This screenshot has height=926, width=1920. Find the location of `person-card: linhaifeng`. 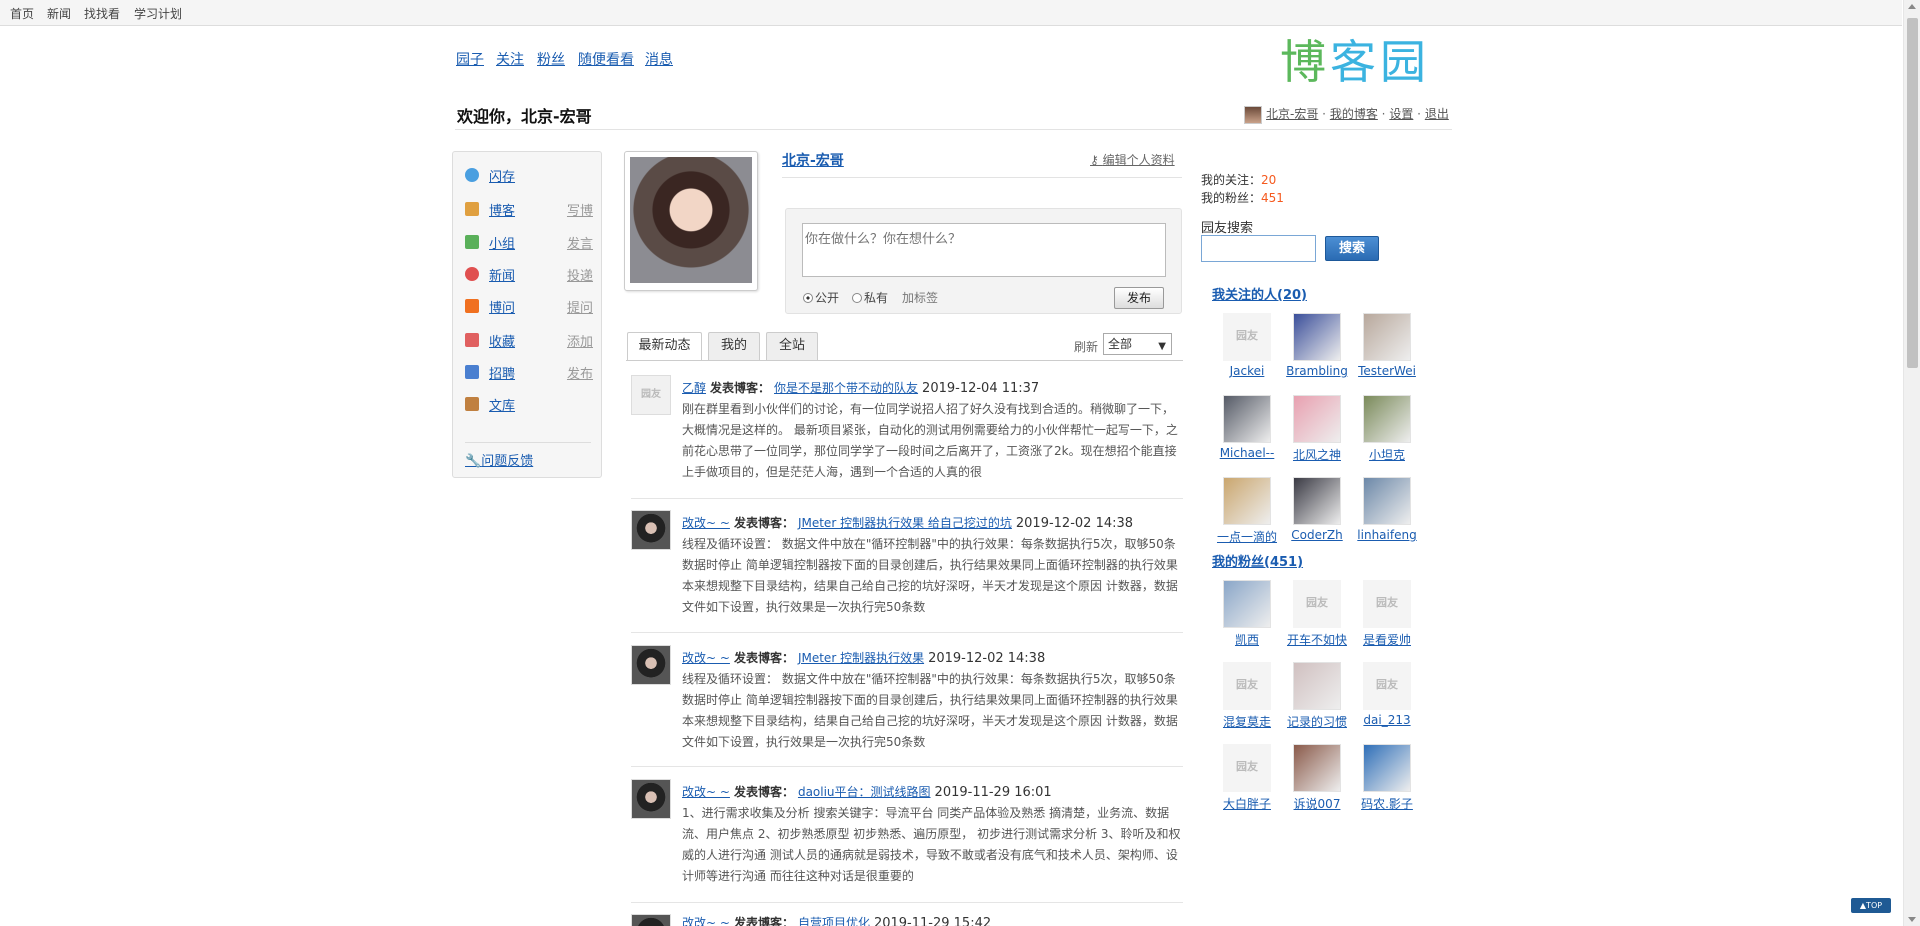

person-card: linhaifeng is located at coordinates (1387, 513).